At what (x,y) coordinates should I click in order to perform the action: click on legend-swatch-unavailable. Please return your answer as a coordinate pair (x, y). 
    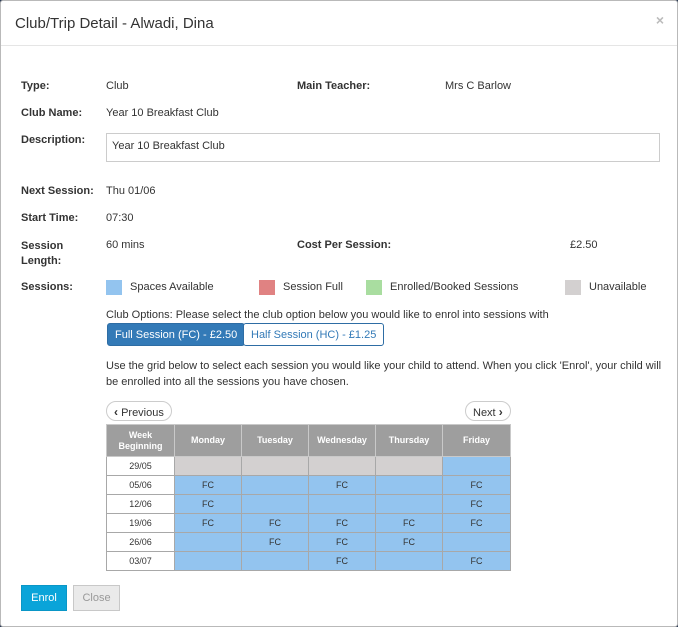
    Looking at the image, I should click on (573, 287).